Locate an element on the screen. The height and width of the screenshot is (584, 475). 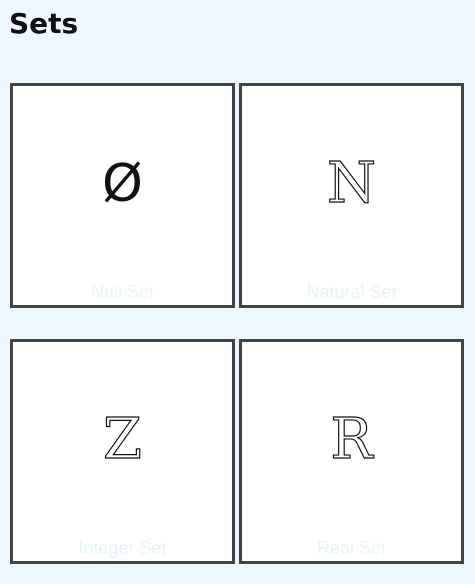
real-set-symbol: R is located at coordinates (351, 439).